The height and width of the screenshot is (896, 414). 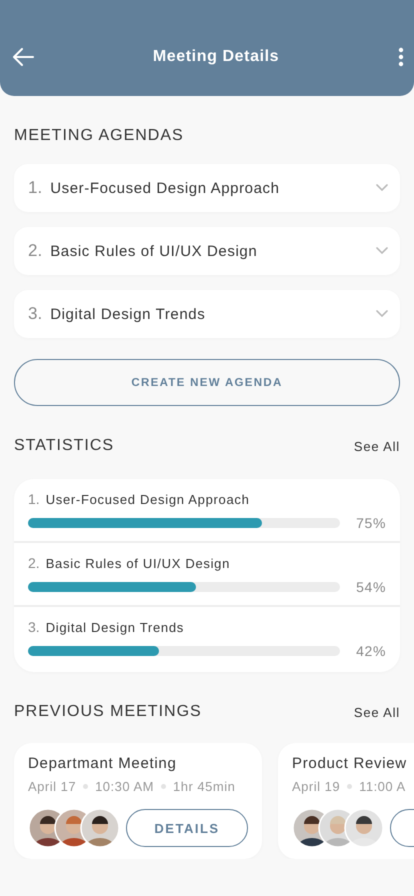 I want to click on agenda-item: 3. Digital Design Trends, so click(x=207, y=314).